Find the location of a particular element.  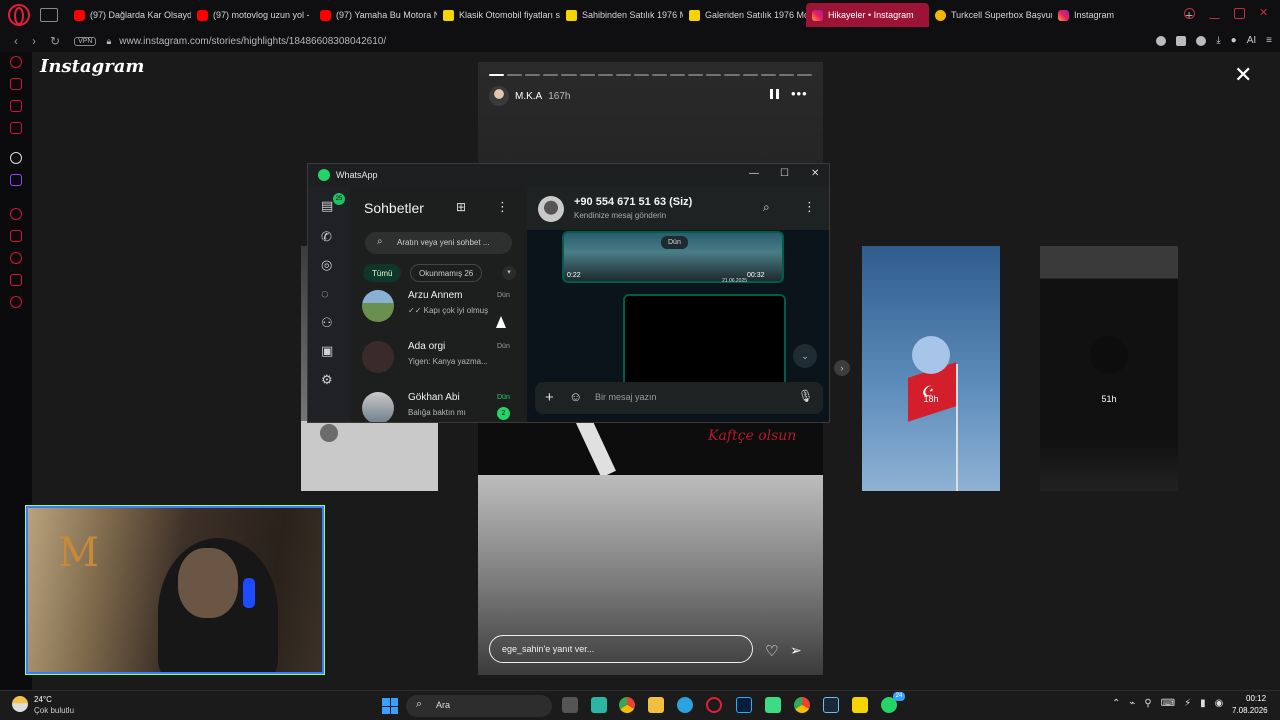

back-icon: ‹ is located at coordinates (16, 41).